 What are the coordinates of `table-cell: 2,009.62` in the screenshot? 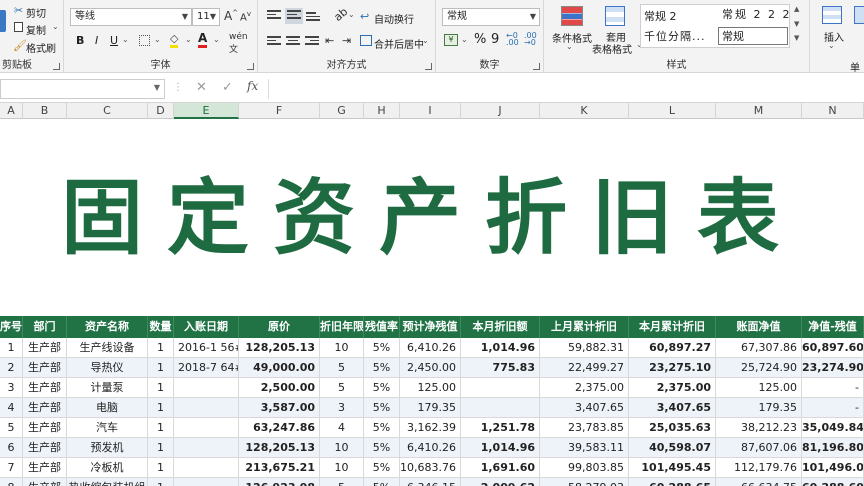 It's located at (500, 482).